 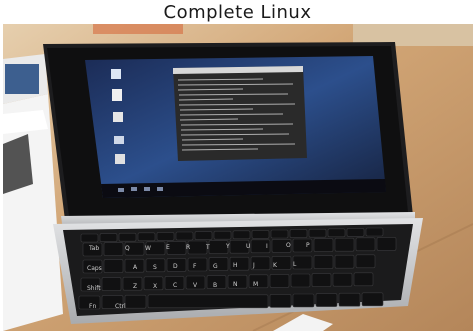 I want to click on svg-text: R, so click(x=188, y=247).